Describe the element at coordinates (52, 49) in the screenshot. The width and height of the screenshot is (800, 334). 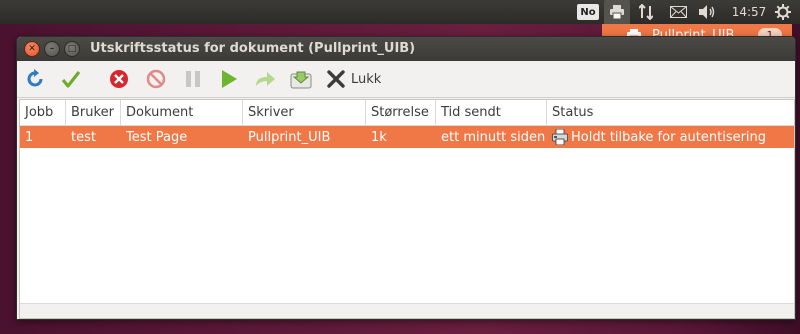
I see `window-minimize-button: –` at that location.